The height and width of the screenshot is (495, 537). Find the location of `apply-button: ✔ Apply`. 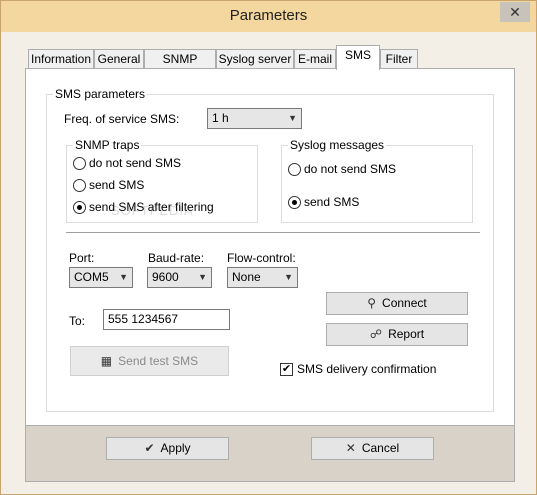

apply-button: ✔ Apply is located at coordinates (167, 448).